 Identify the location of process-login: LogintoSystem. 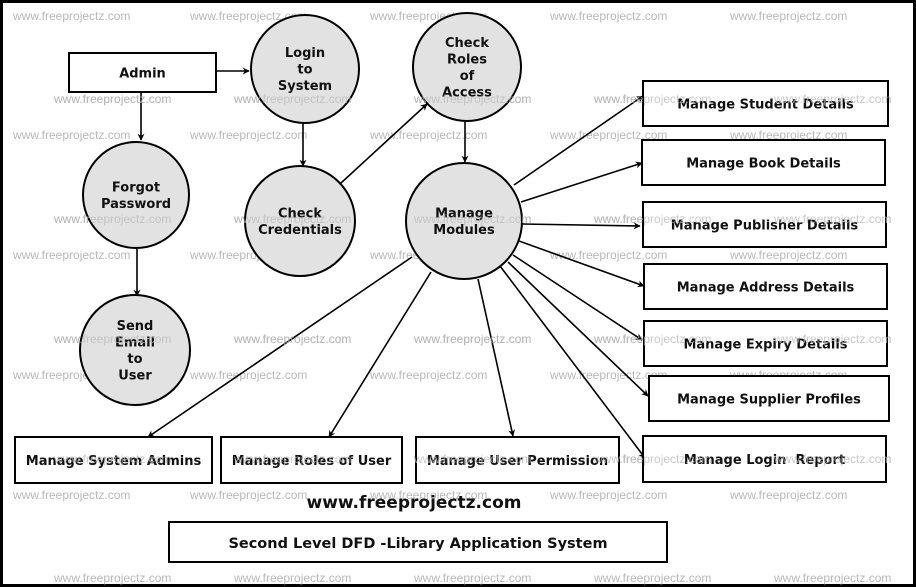
(305, 69).